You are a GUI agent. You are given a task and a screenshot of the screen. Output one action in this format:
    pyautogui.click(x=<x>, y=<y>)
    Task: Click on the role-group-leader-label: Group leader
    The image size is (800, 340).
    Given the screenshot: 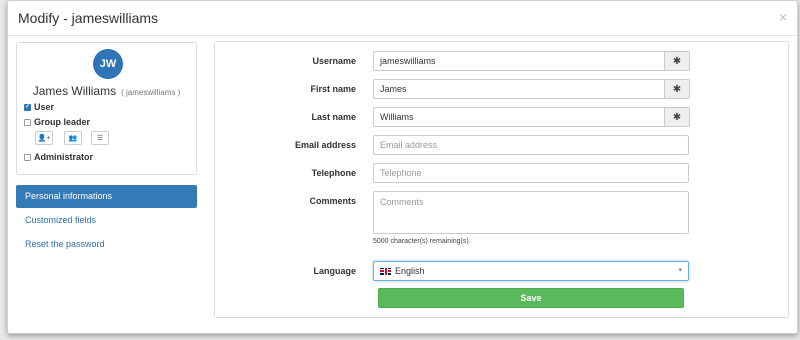 What is the action you would take?
    pyautogui.click(x=62, y=122)
    